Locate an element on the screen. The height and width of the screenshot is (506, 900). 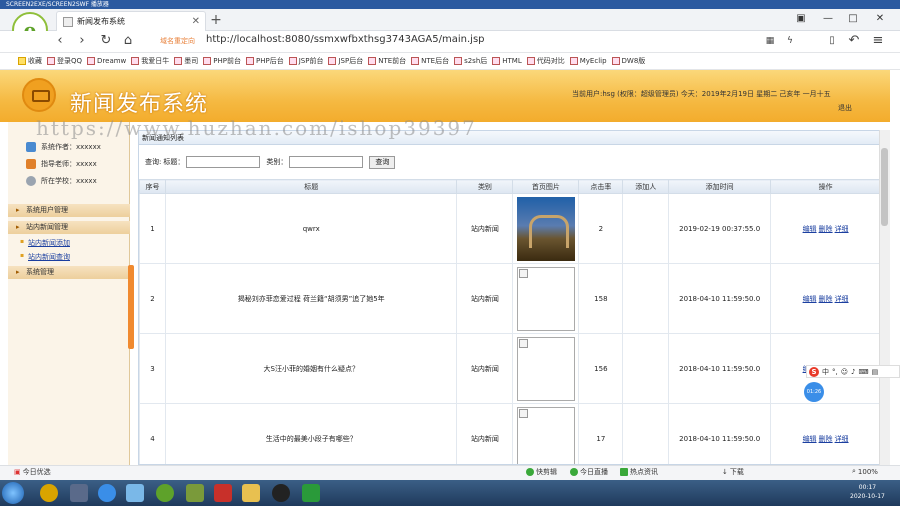
search-title-input is located at coordinates (223, 162).